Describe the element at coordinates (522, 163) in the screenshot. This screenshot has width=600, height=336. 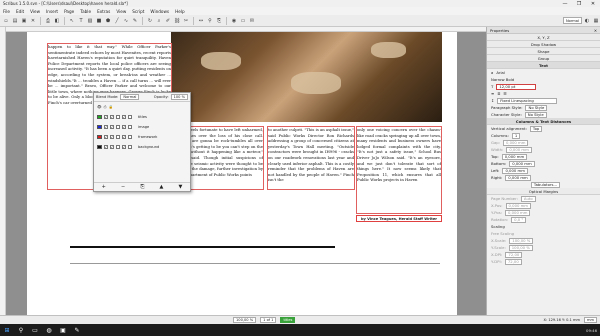
I see `bottom-input: 0,000 mm` at that location.